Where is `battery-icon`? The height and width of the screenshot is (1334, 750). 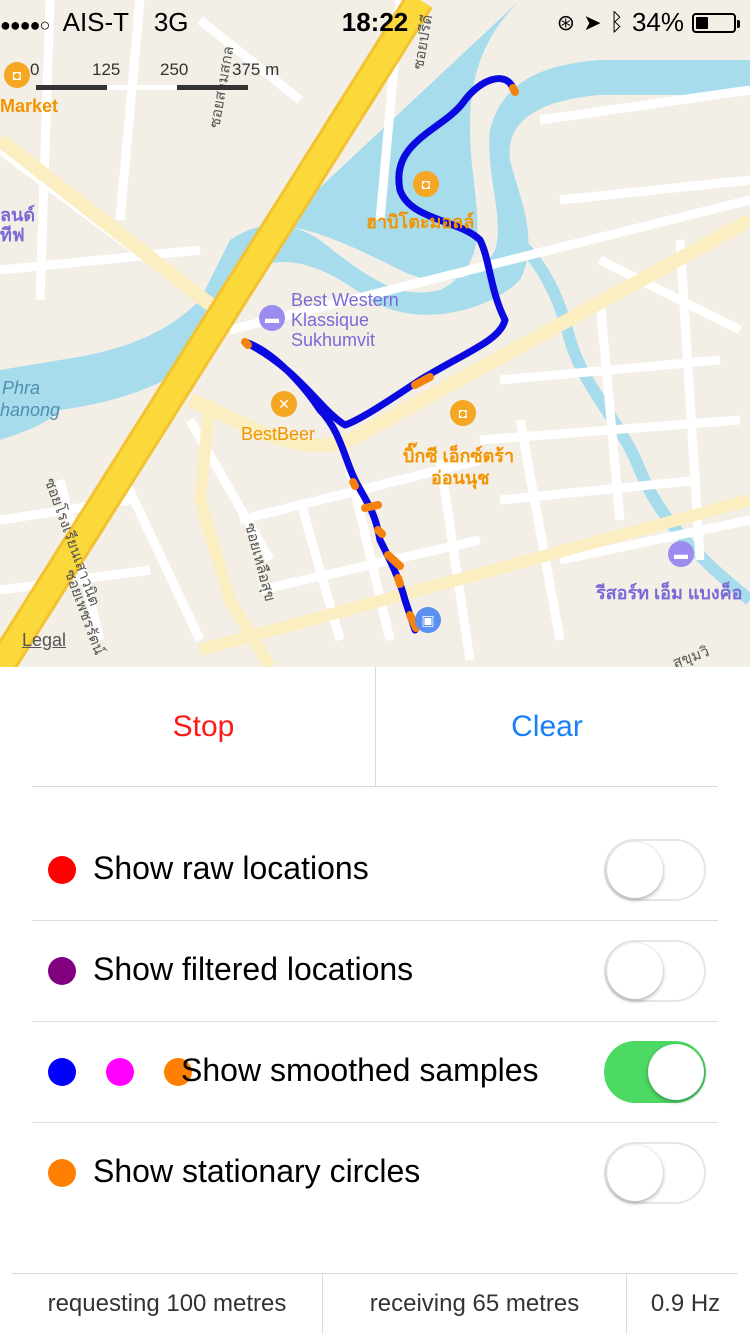 battery-icon is located at coordinates (716, 22).